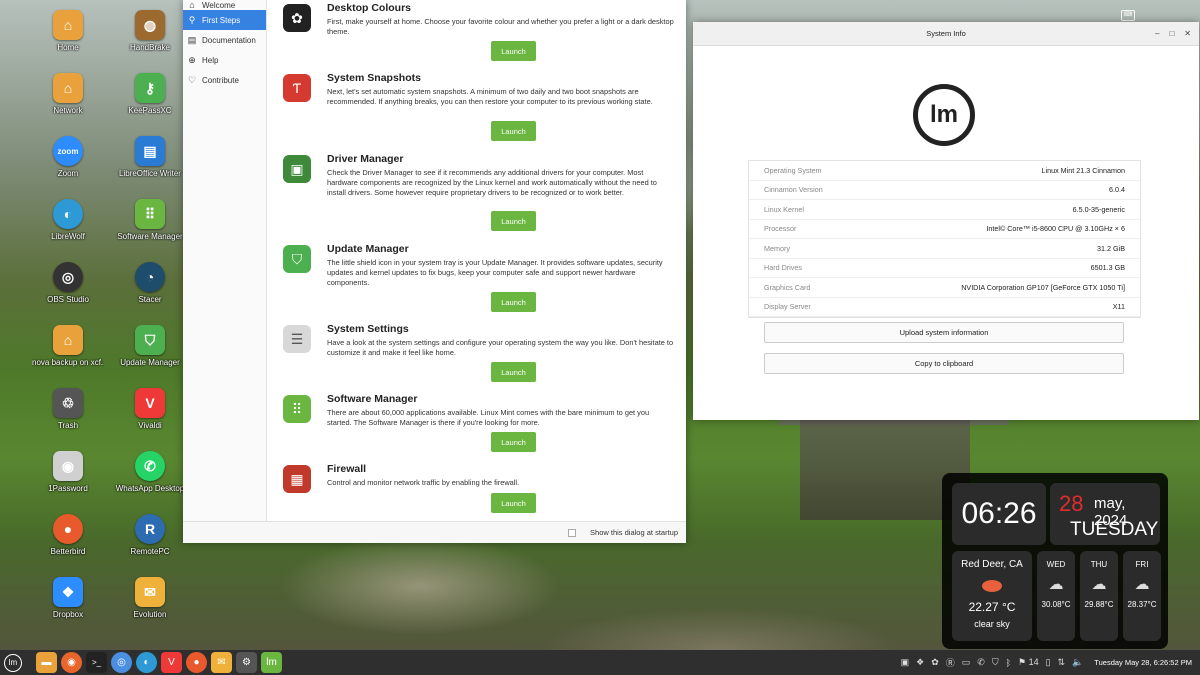  Describe the element at coordinates (221, 662) in the screenshot. I see `mail-icon: ✉` at that location.